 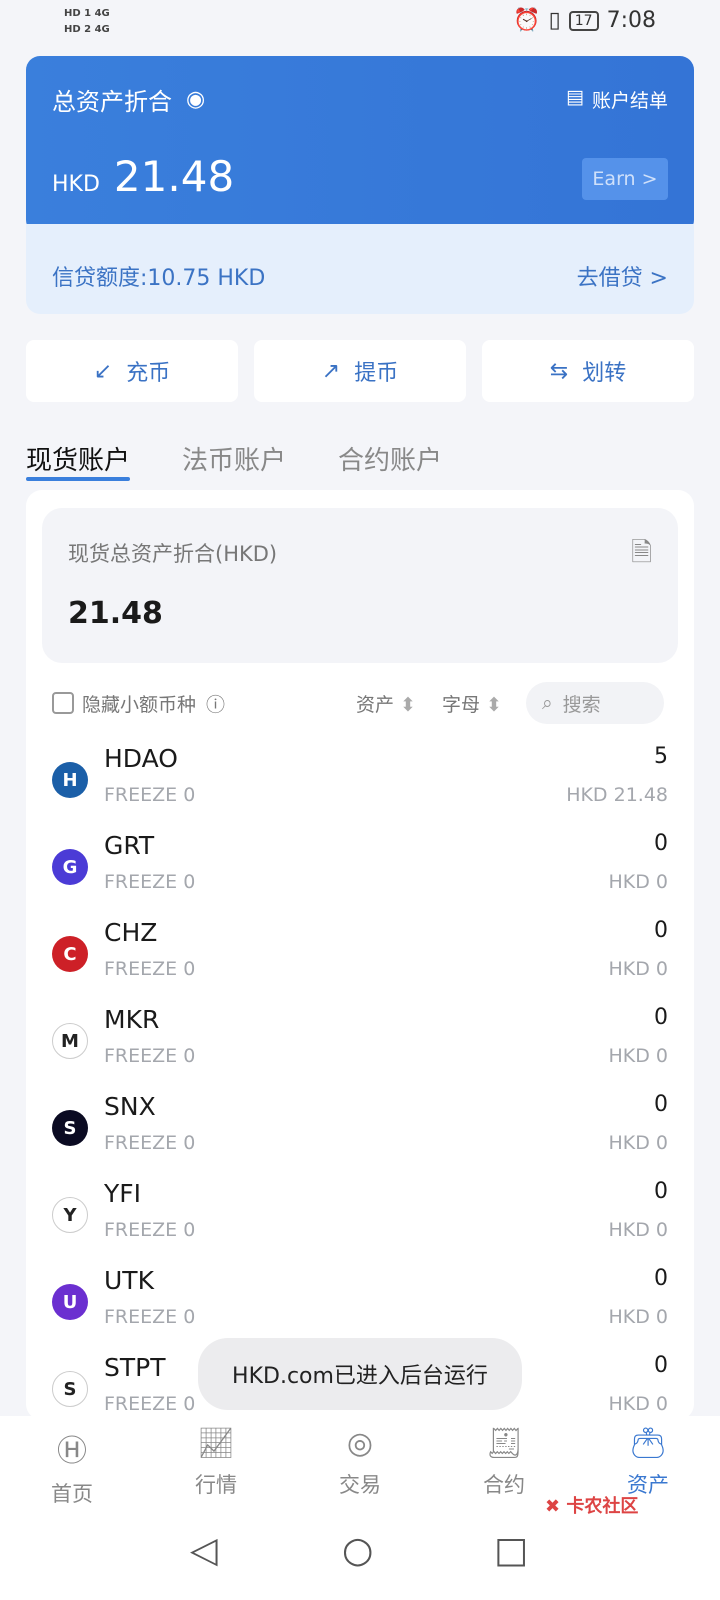 What do you see at coordinates (527, 20) in the screenshot?
I see `alarm-icon: ⏰` at bounding box center [527, 20].